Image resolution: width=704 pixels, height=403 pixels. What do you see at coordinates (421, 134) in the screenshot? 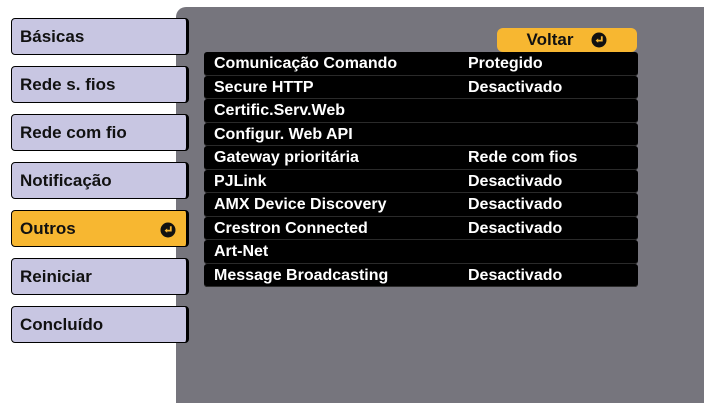
I see `setting-row-configur-web-api: Configur. Web API` at bounding box center [421, 134].